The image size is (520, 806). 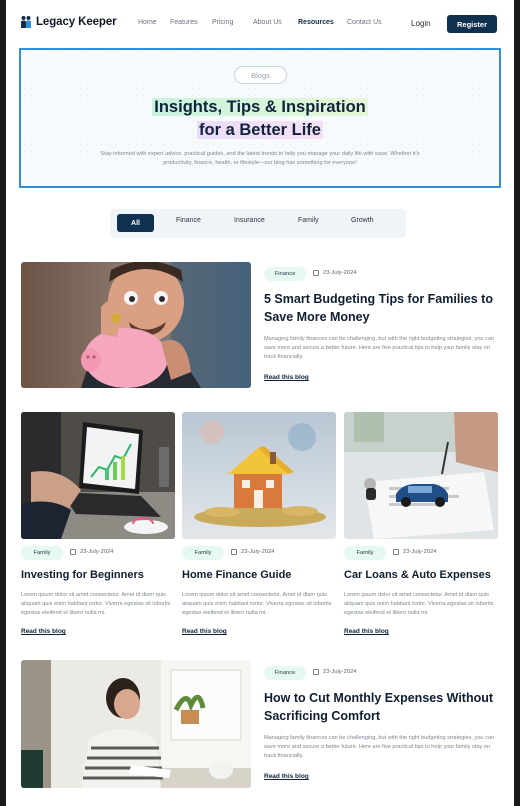 What do you see at coordinates (364, 22) in the screenshot?
I see `nav-contact-us: Contact Us` at bounding box center [364, 22].